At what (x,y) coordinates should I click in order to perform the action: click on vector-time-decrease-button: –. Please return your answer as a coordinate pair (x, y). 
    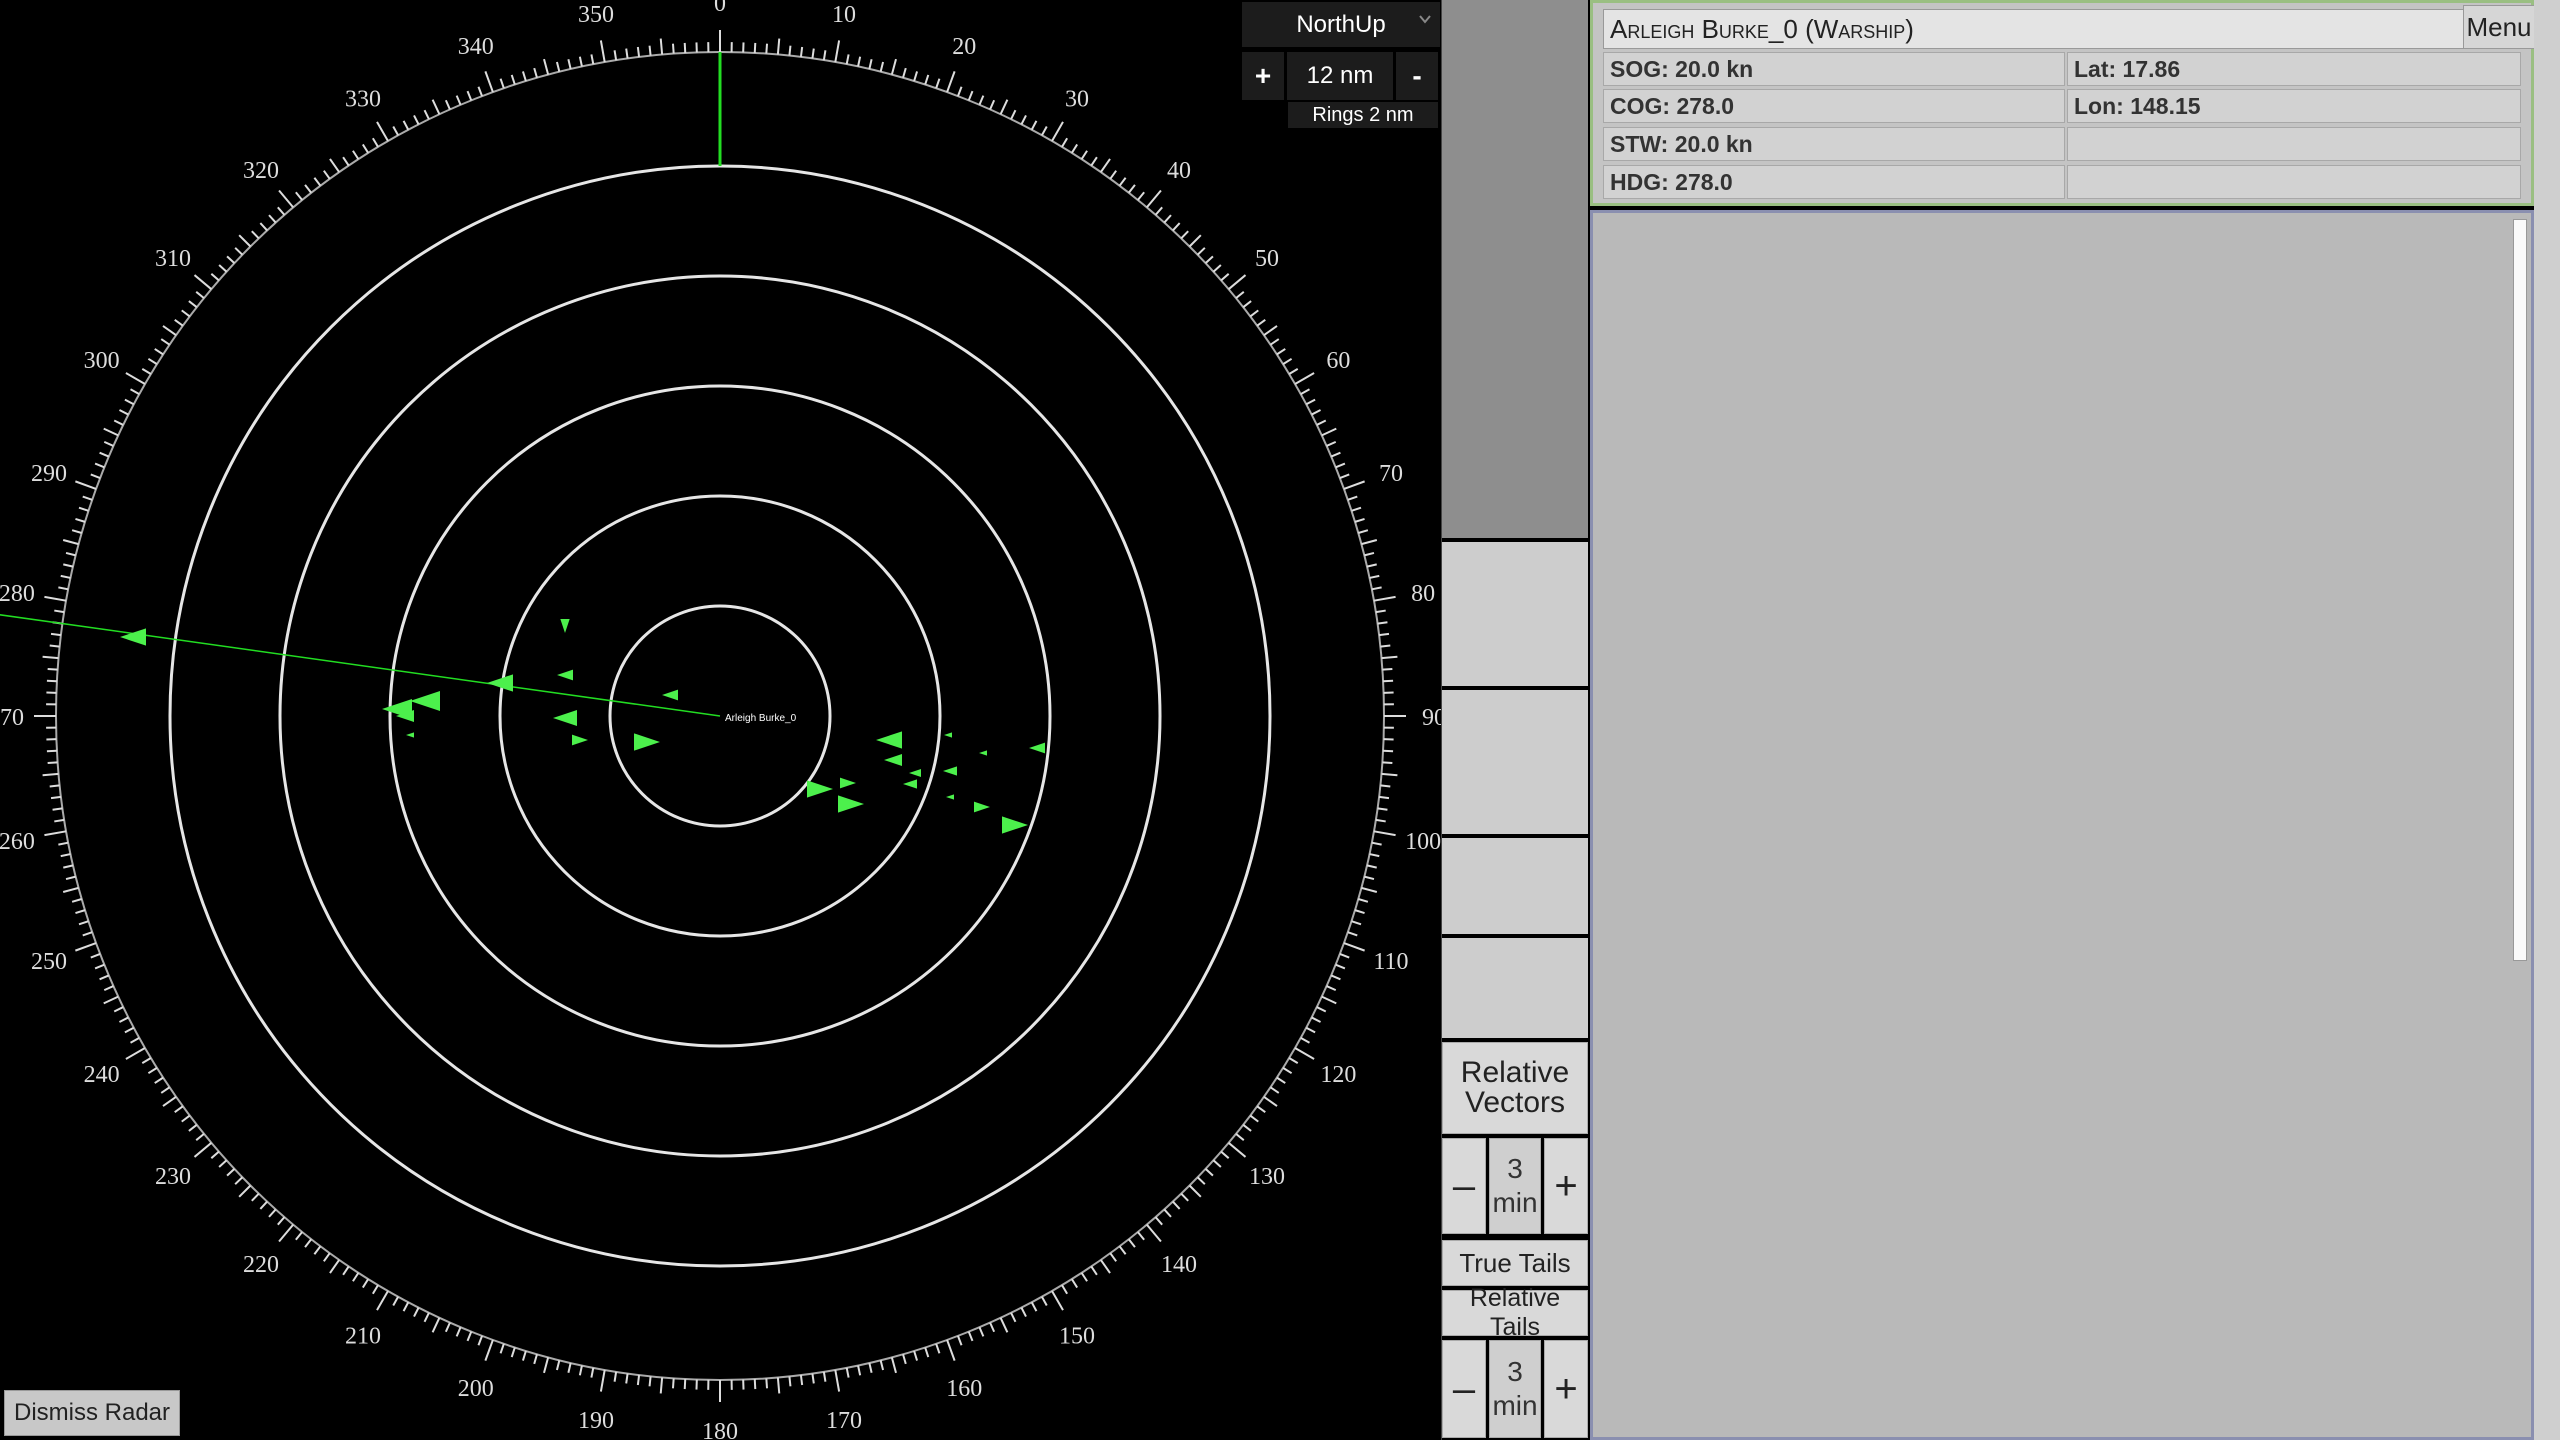
    Looking at the image, I should click on (1464, 1186).